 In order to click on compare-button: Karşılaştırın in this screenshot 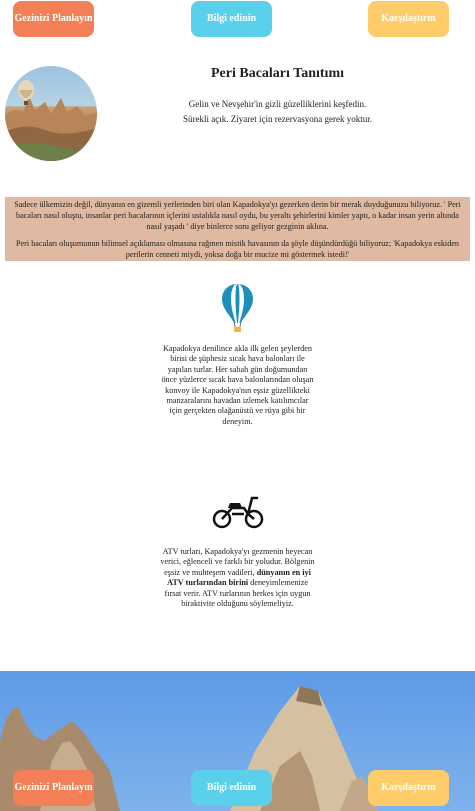, I will do `click(408, 19)`.